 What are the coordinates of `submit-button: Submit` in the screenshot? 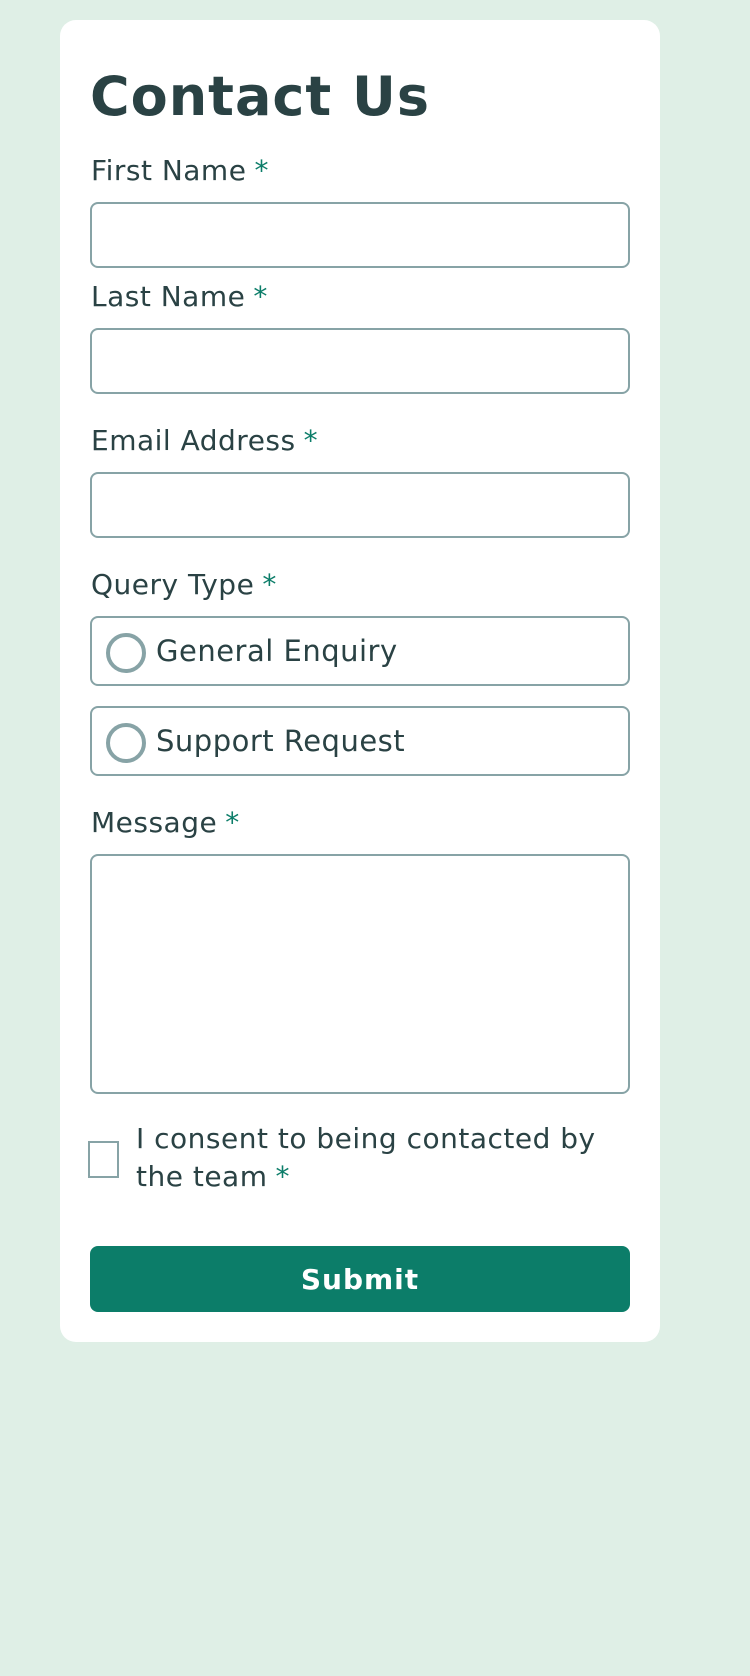 It's located at (360, 1279).